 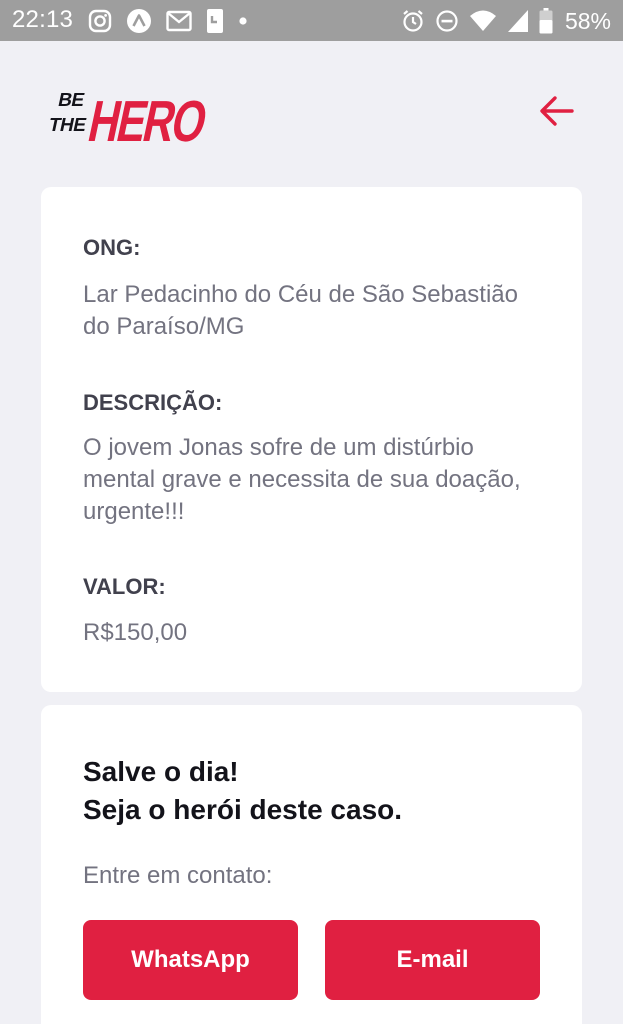 I want to click on status-time: 22:13, so click(x=43, y=19).